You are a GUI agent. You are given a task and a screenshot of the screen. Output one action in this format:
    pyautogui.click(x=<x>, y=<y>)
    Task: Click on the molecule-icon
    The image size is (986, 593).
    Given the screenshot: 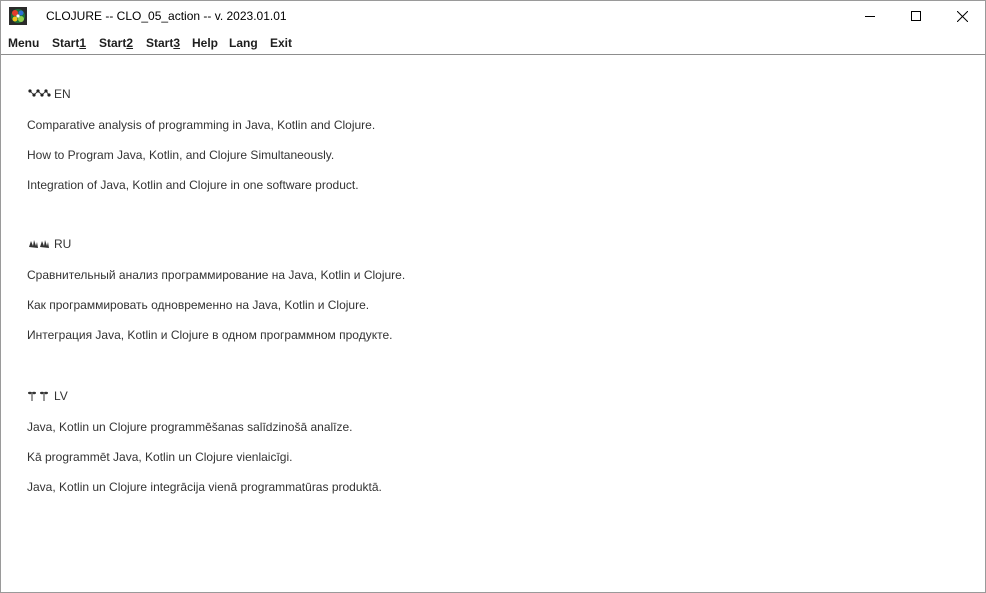 What is the action you would take?
    pyautogui.click(x=39, y=94)
    